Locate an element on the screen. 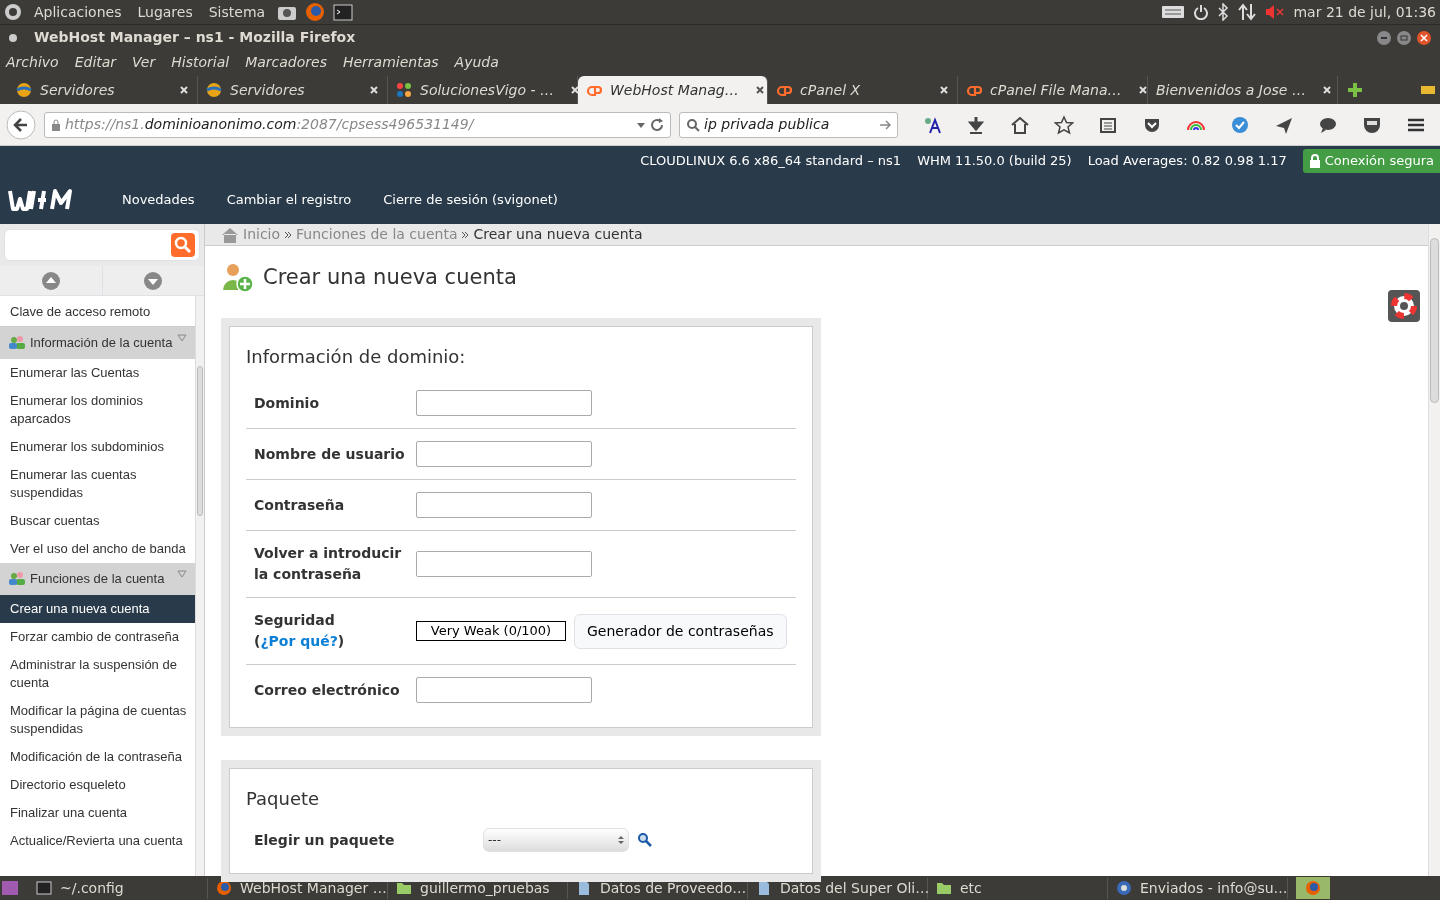 The width and height of the screenshot is (1440, 900). back-button is located at coordinates (21, 124).